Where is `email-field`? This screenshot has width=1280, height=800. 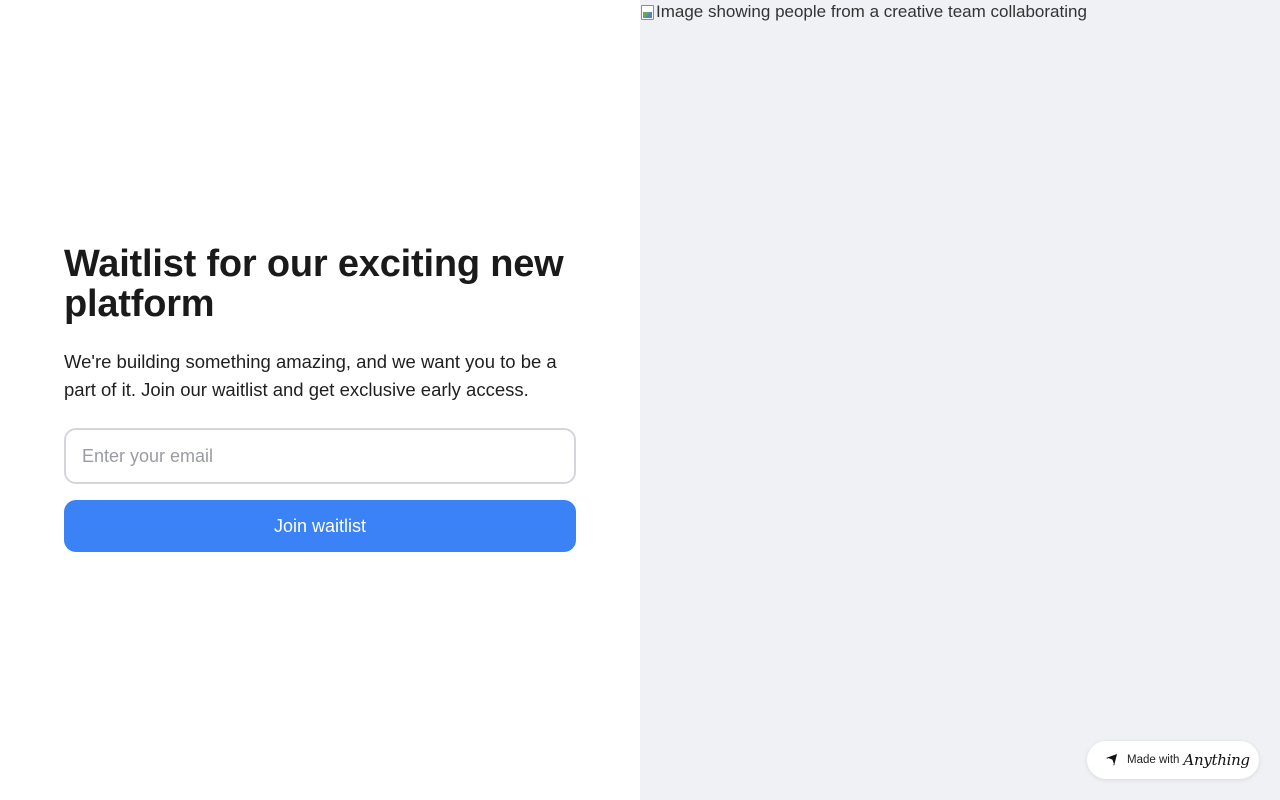
email-field is located at coordinates (320, 456).